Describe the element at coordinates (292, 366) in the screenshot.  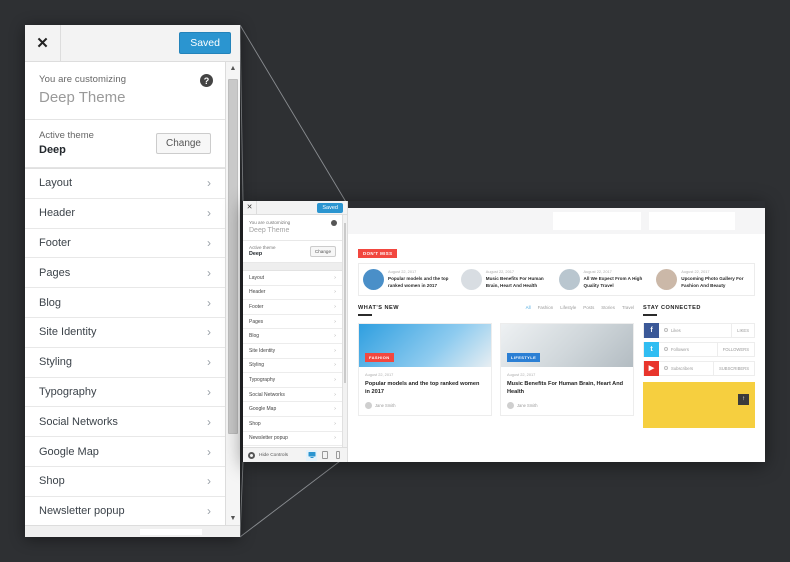
I see `mini-sidebar-item-styling: Styling ›` at that location.